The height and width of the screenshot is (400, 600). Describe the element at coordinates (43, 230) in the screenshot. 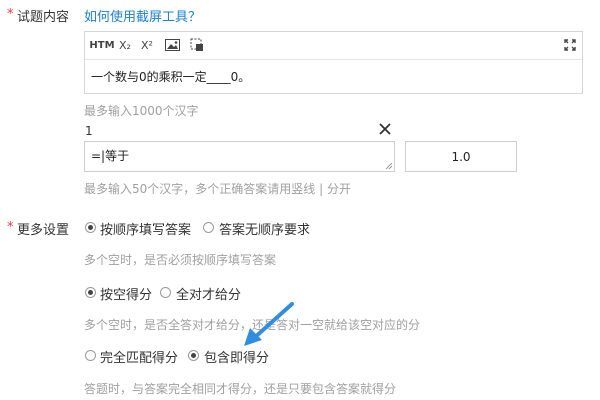

I see `more-settings-label: 更多设置` at that location.